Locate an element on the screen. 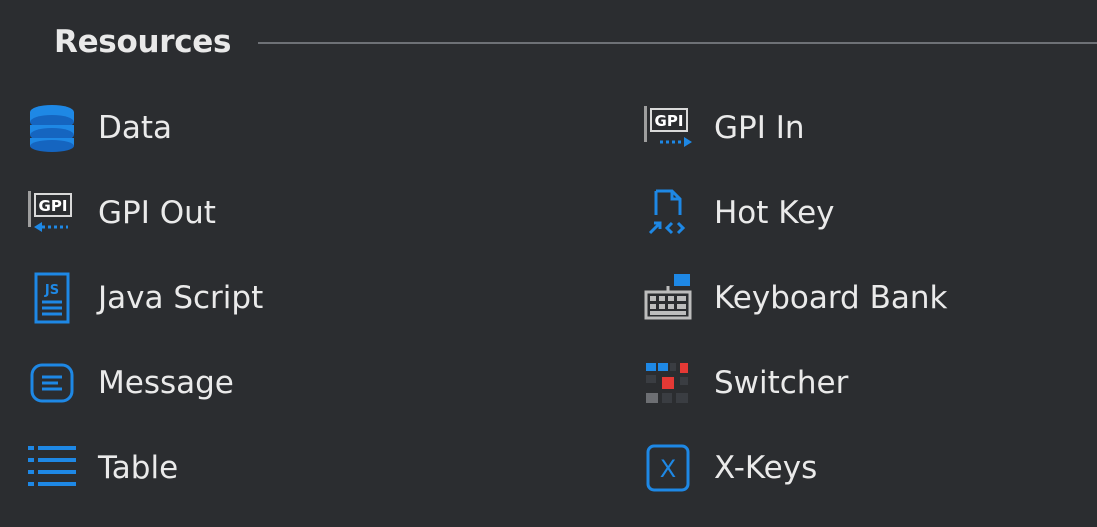  resource-item-message: Message is located at coordinates (128, 383).